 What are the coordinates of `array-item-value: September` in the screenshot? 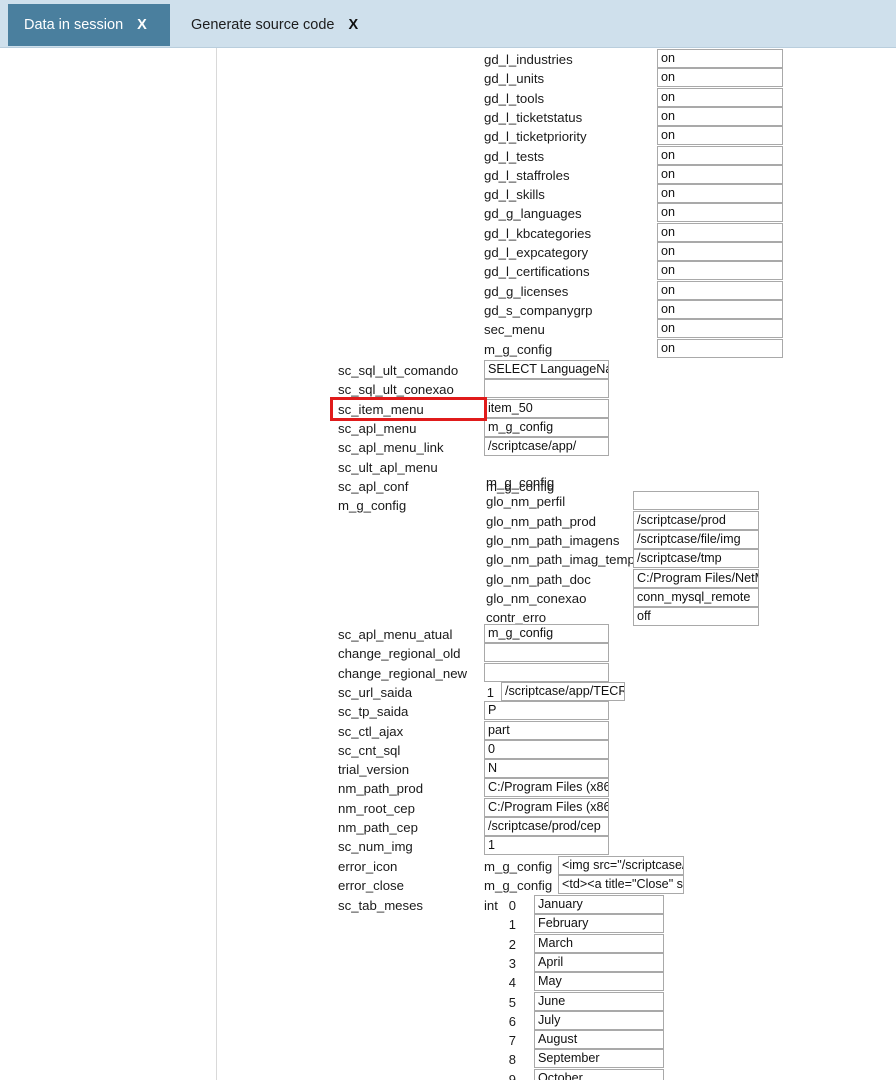 It's located at (599, 1059).